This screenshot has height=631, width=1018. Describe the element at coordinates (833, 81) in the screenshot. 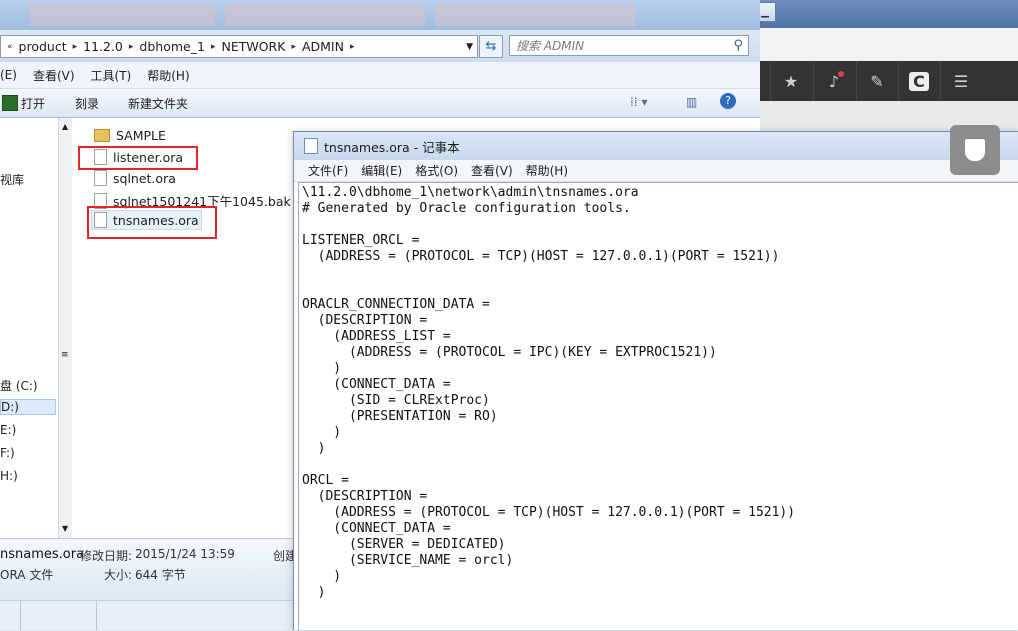

I see `bell-icon: ♪` at that location.